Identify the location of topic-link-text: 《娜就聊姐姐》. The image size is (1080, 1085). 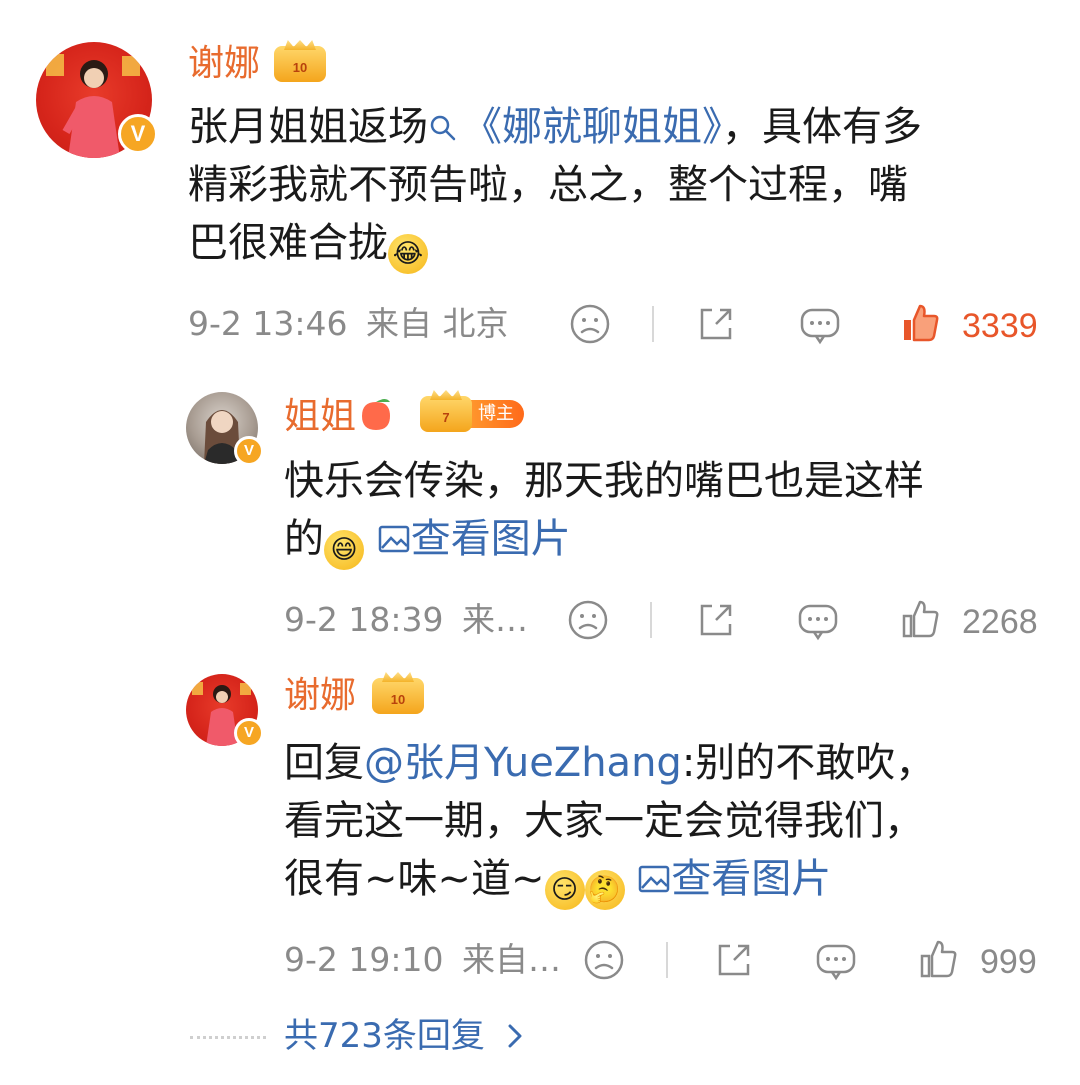
(592, 127).